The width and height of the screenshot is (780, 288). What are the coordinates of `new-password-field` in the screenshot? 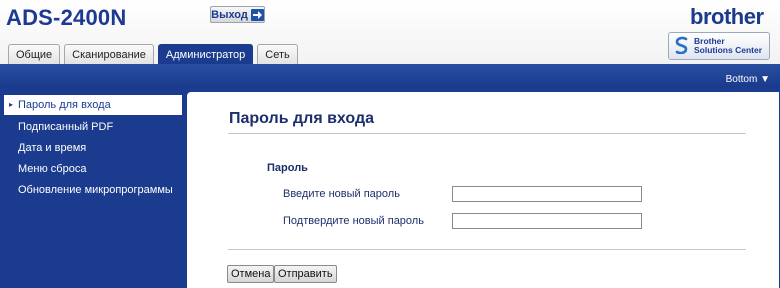 It's located at (547, 194).